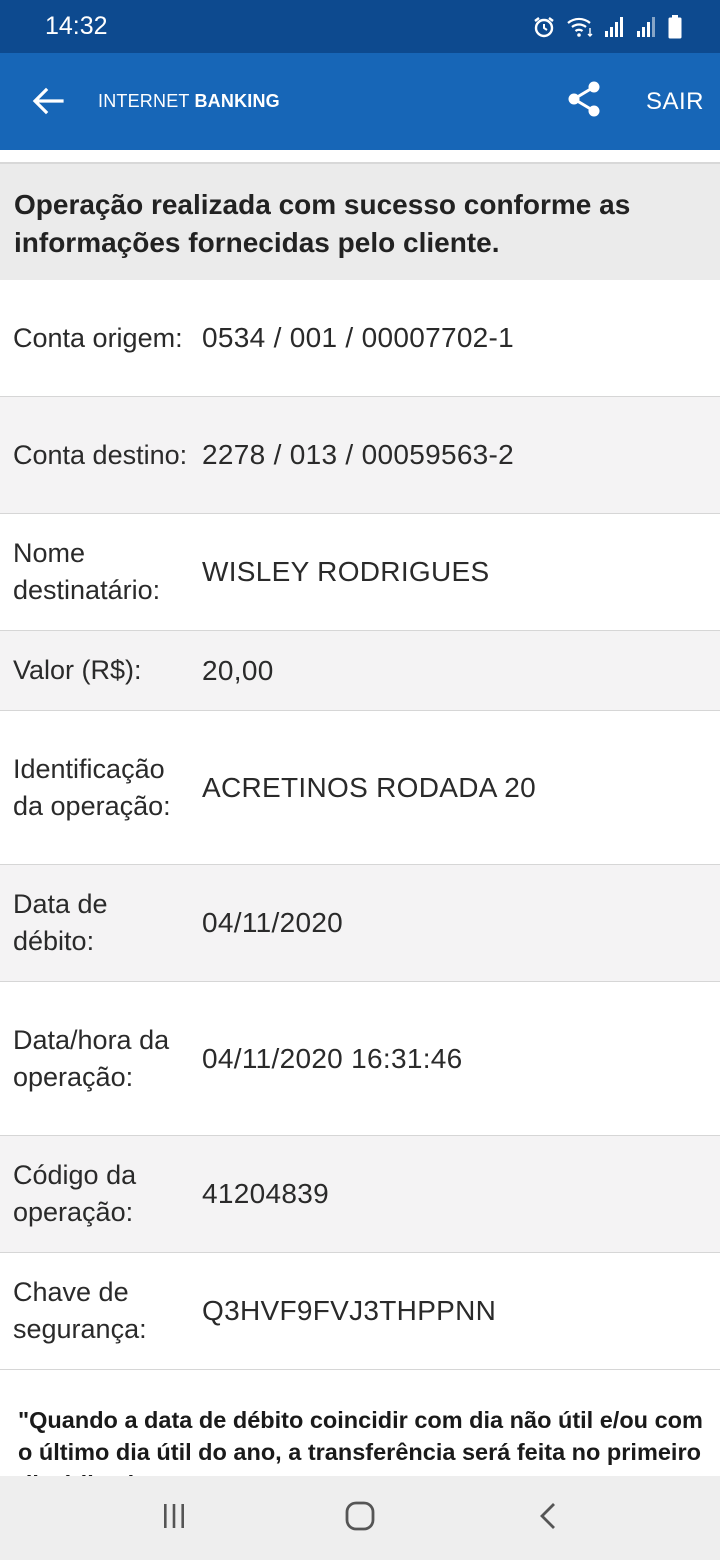  I want to click on status-bar: 14:32, so click(360, 26).